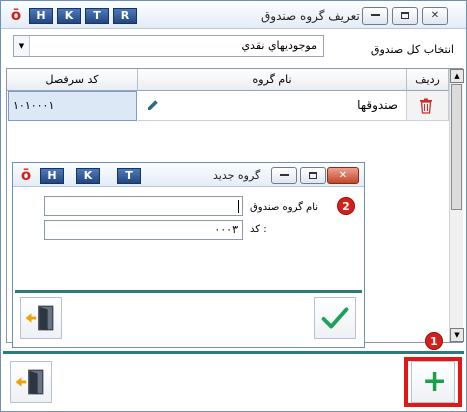 The height and width of the screenshot is (412, 467). Describe the element at coordinates (72, 106) in the screenshot. I see `cell-ledger-code: ۱۰۱۰۰۰۱` at that location.